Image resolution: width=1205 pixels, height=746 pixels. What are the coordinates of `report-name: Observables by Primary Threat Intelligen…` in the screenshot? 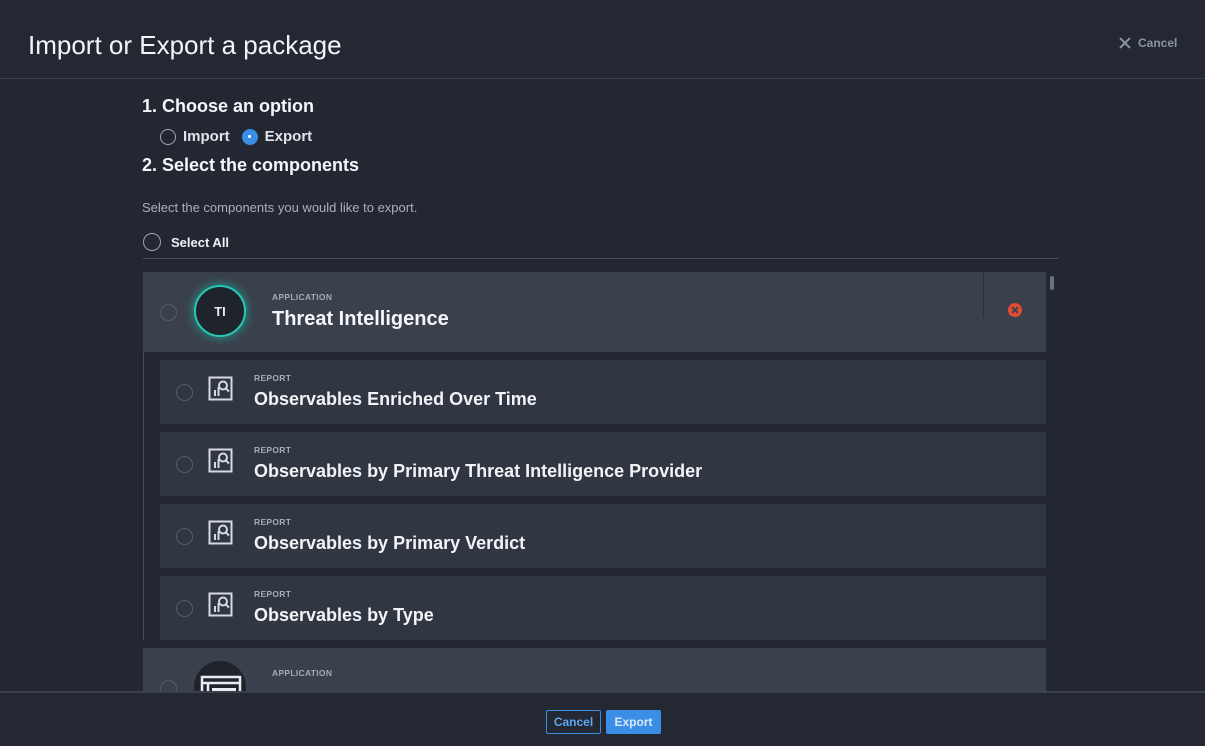 It's located at (478, 471).